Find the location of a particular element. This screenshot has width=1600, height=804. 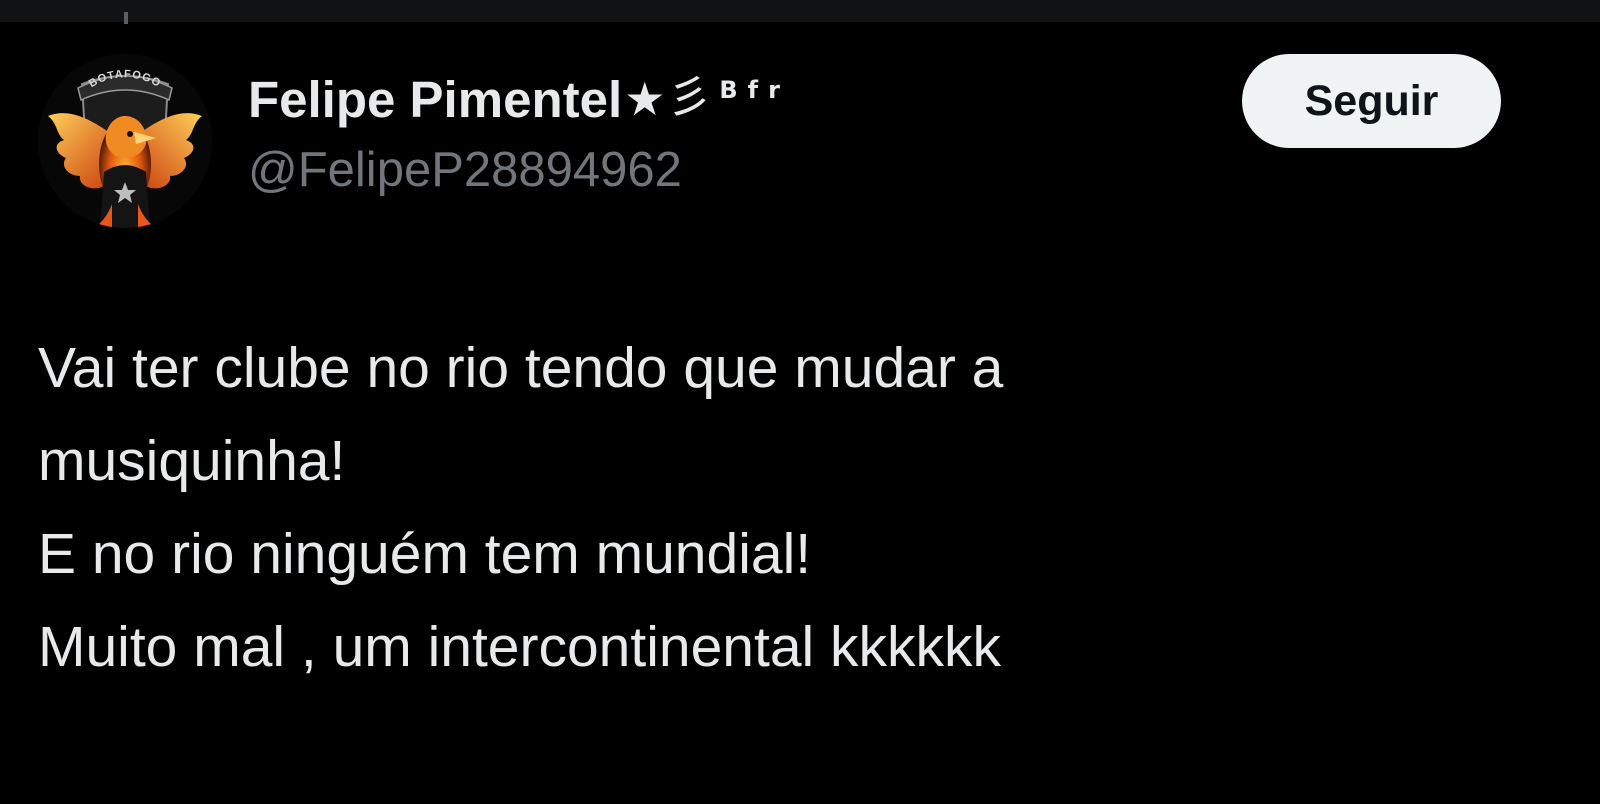

tweet-text-line: Muito mal , um intercontinental kkkkkk is located at coordinates (520, 647).